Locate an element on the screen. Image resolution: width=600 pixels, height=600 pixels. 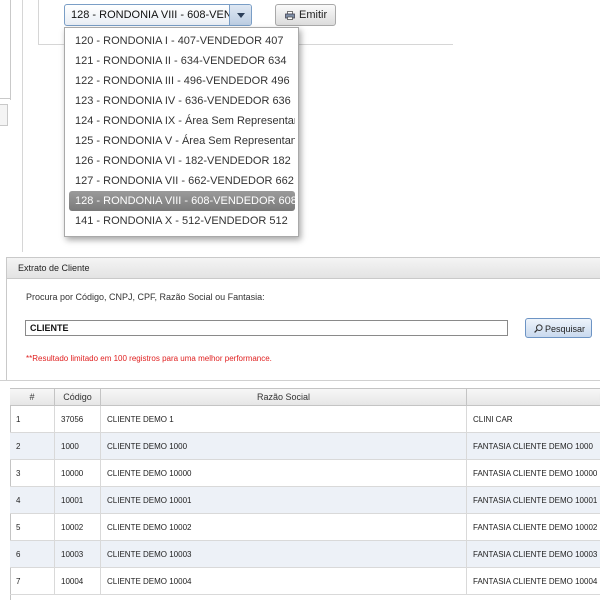
dropdown-option: 123 - RONDONIA IV - 636-VENDEDOR 636 is located at coordinates (182, 101).